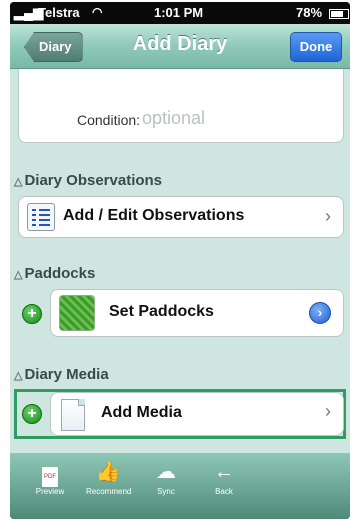  What do you see at coordinates (141, 412) in the screenshot?
I see `media-row-label: Add Media` at bounding box center [141, 412].